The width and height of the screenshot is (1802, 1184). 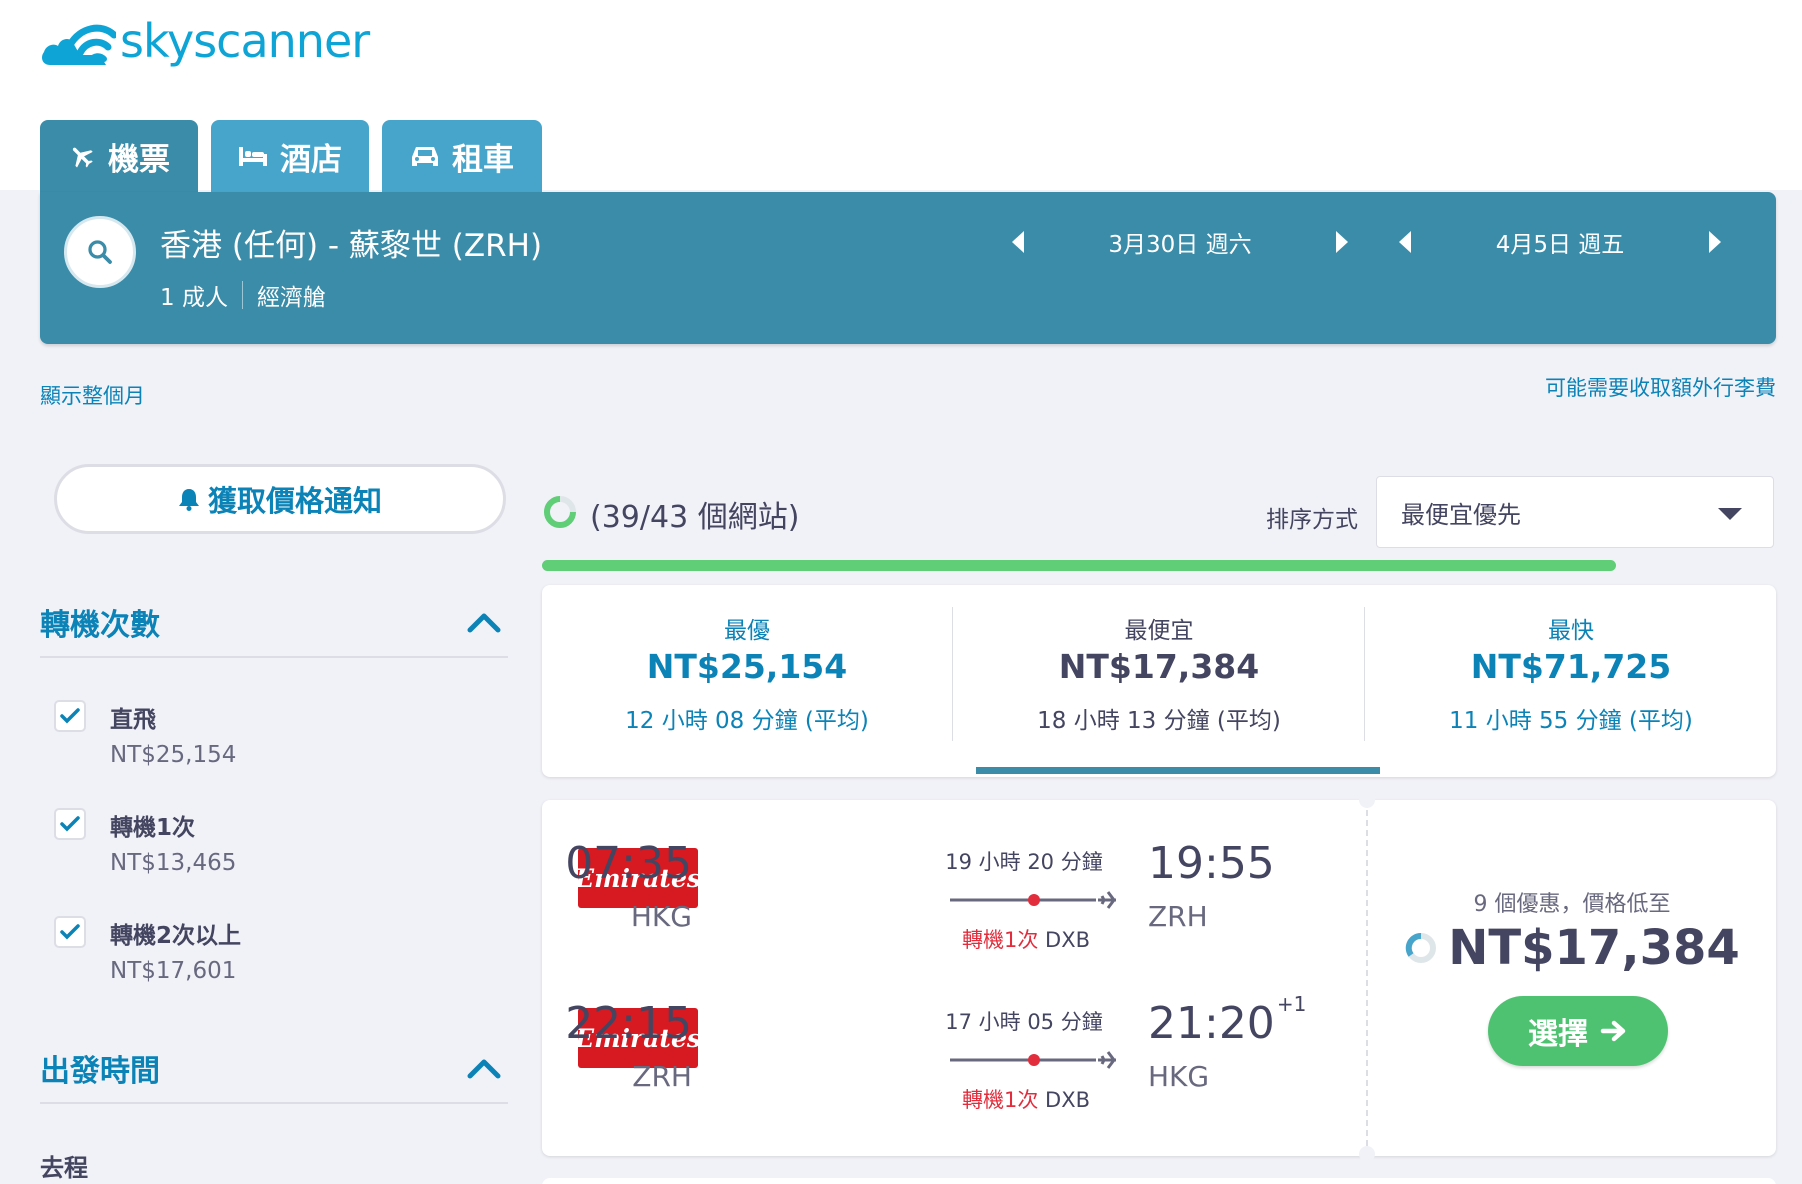 What do you see at coordinates (79, 44) in the screenshot?
I see `skyscanner-cloud-icon` at bounding box center [79, 44].